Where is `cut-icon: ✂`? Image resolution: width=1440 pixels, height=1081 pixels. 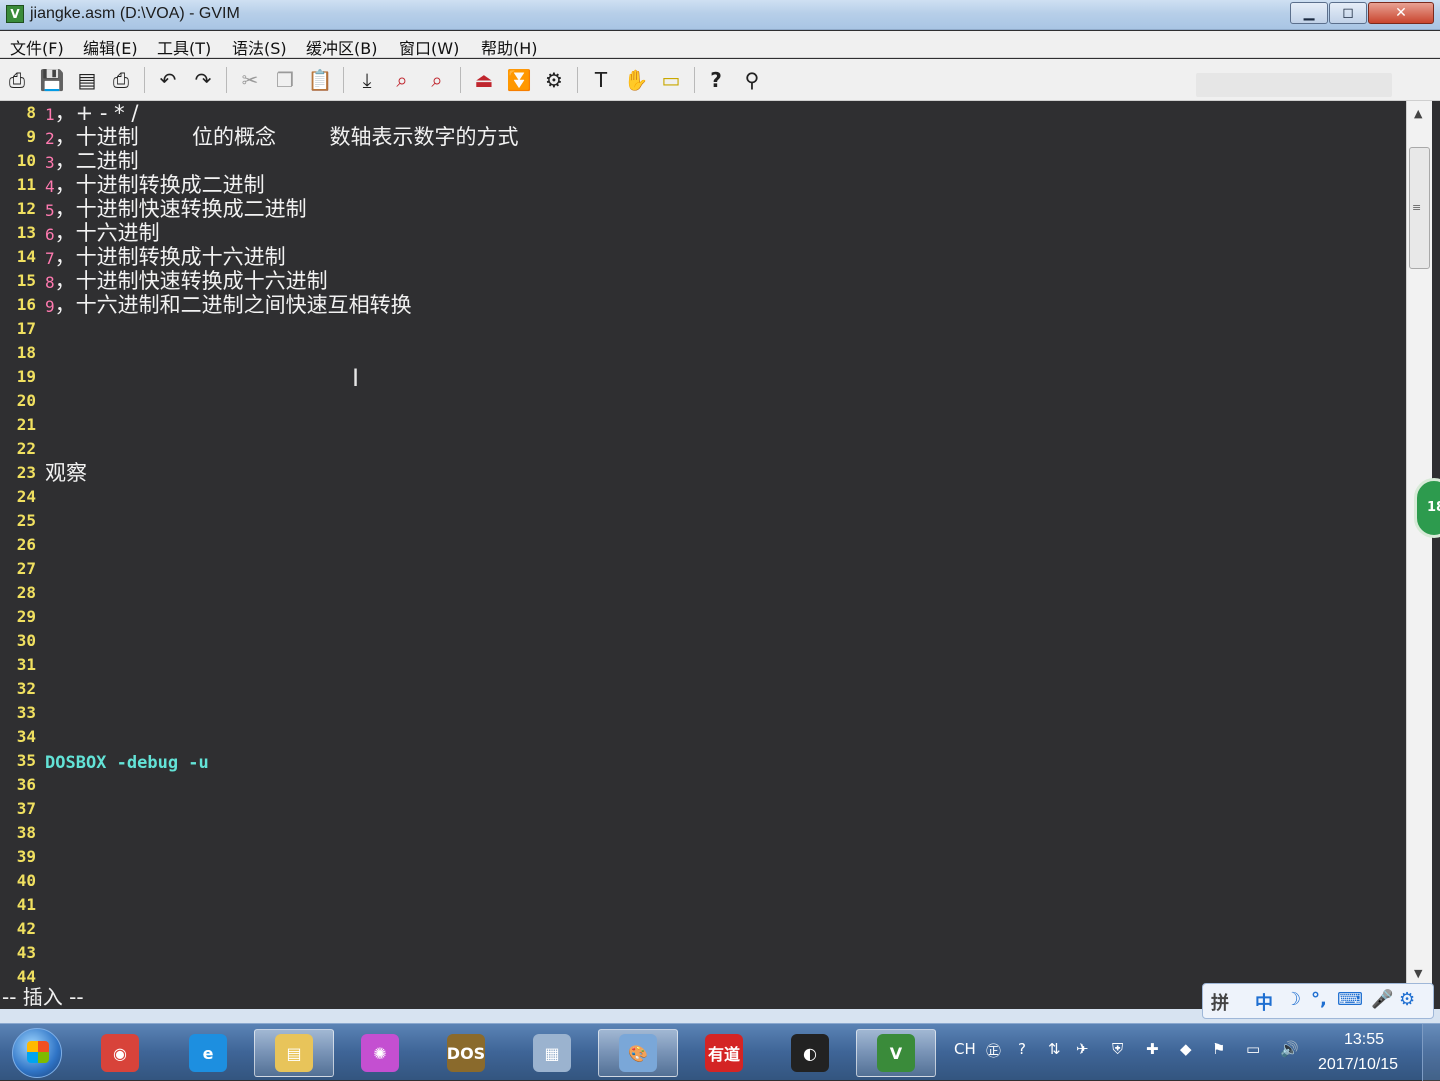
cut-icon: ✂ is located at coordinates (250, 80).